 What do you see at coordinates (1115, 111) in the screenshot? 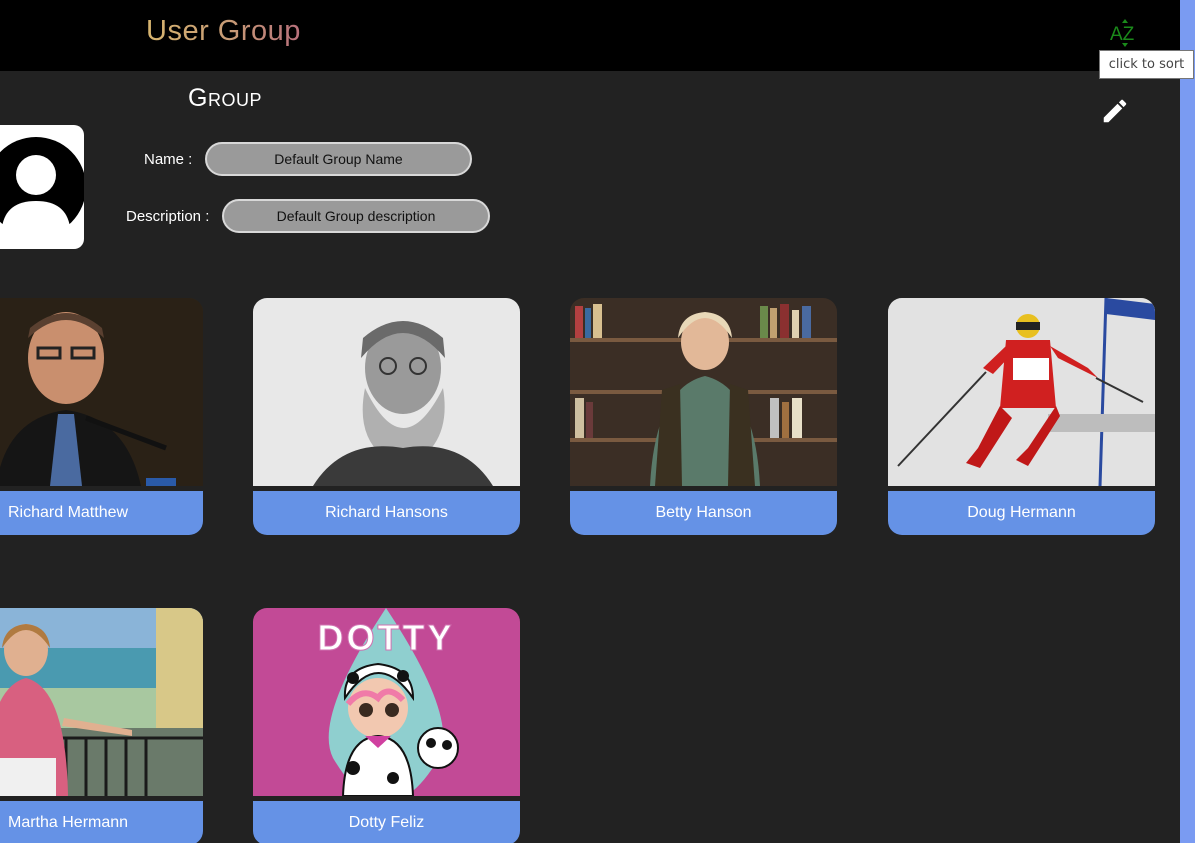
I see `pencil-icon` at bounding box center [1115, 111].